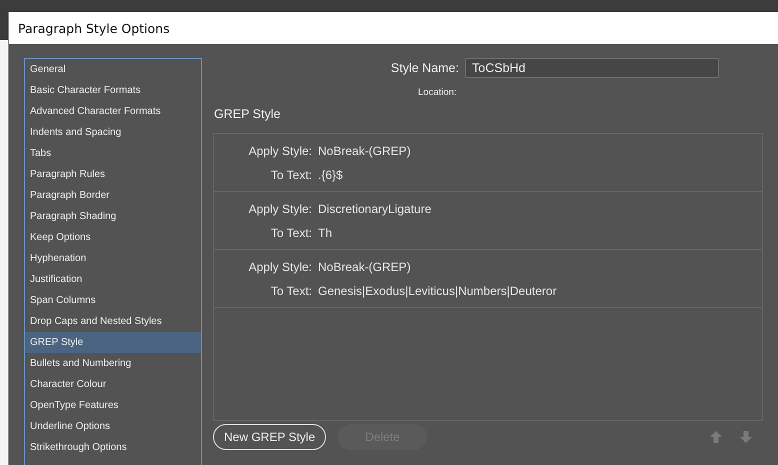  Describe the element at coordinates (94, 28) in the screenshot. I see `window-title: Paragraph Style Options` at that location.